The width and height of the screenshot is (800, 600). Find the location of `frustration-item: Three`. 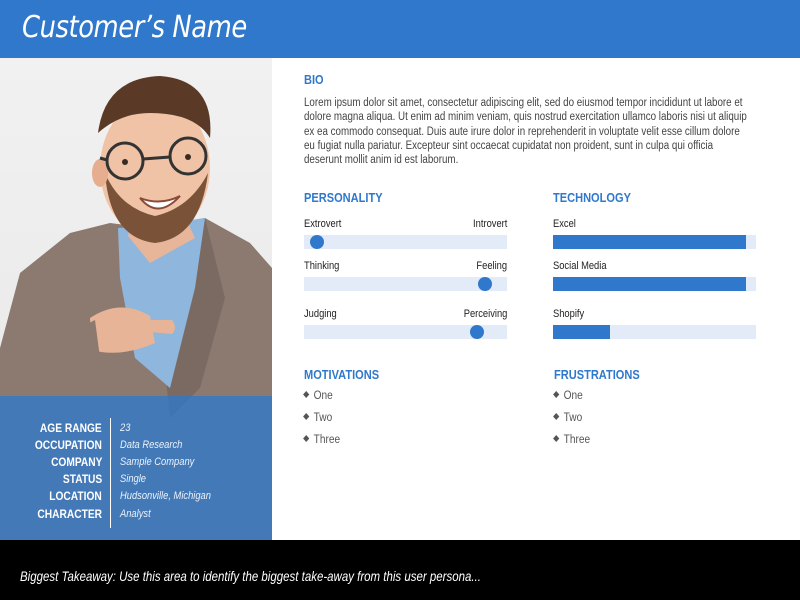

frustration-item: Three is located at coordinates (572, 440).